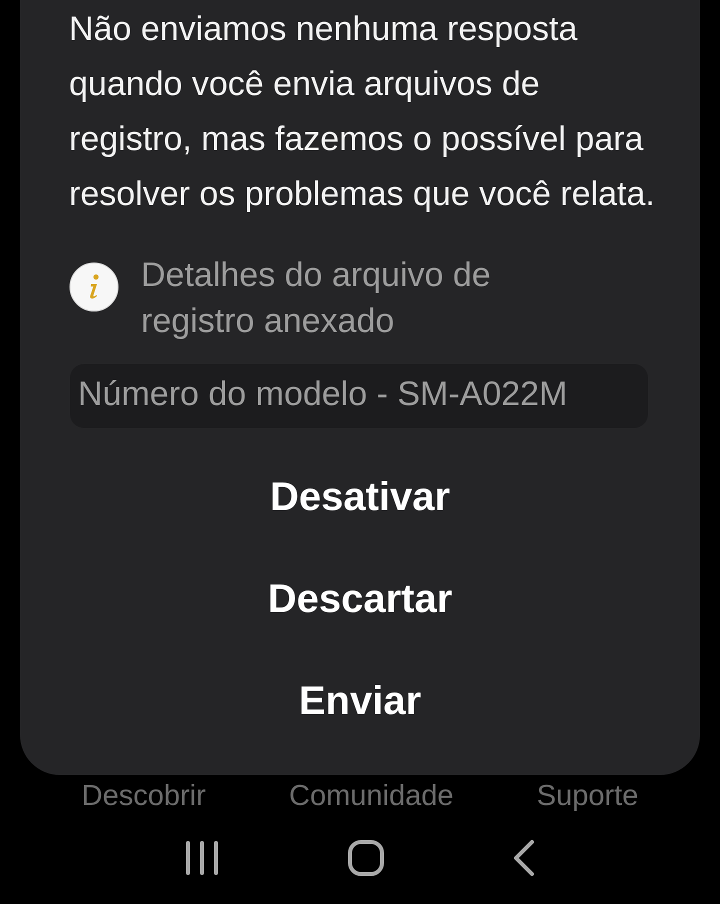 Image resolution: width=720 pixels, height=904 pixels. Describe the element at coordinates (359, 396) in the screenshot. I see `model-number-text: Número do modelo - SM-A022M` at that location.